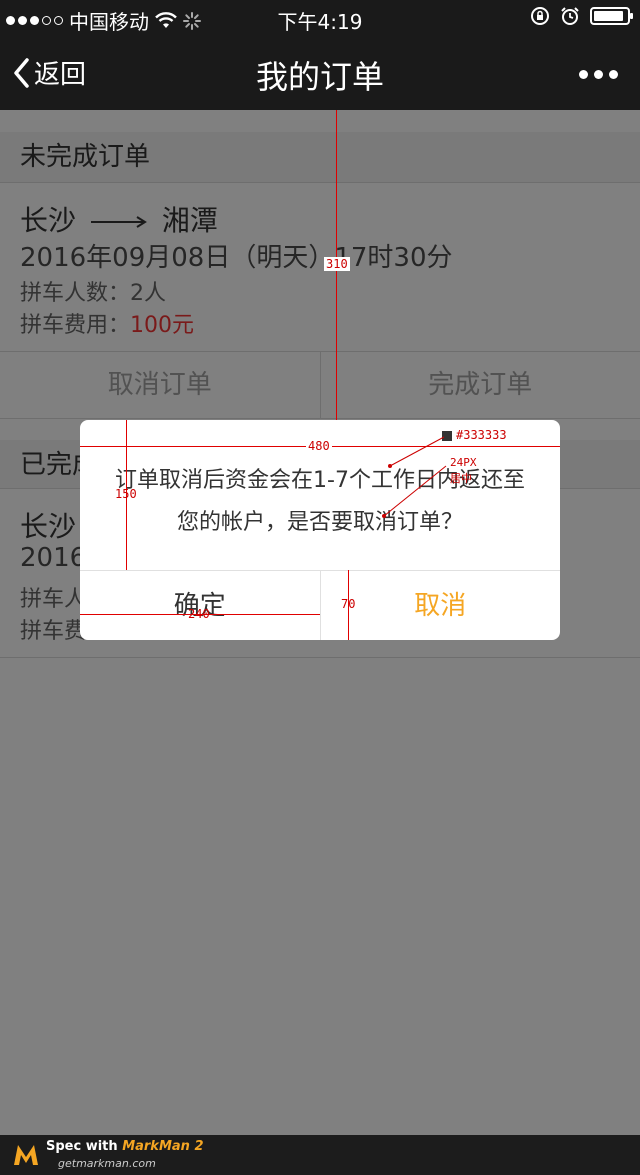 This screenshot has width=640, height=1175. What do you see at coordinates (319, 522) in the screenshot?
I see `dialog-message-line2: 您的帐户，是否要取消订单？` at bounding box center [319, 522].